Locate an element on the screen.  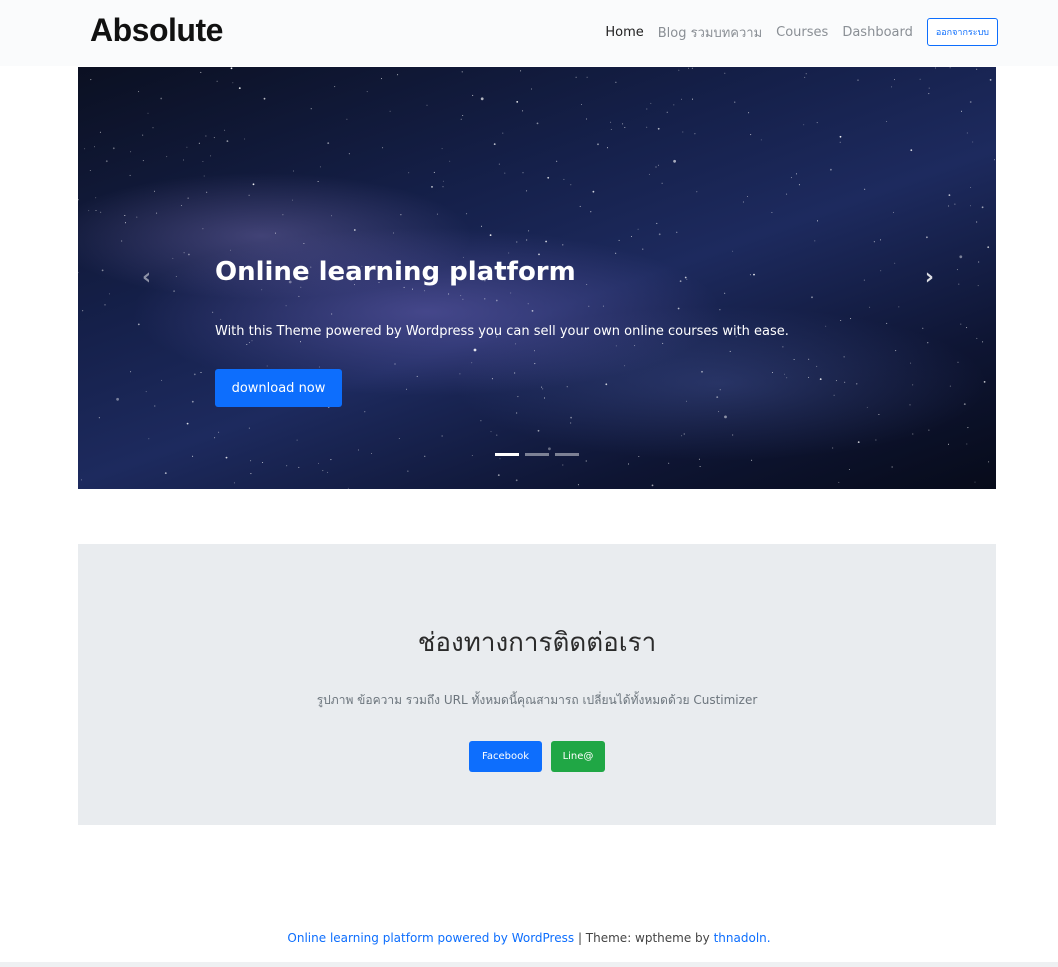
footer-author-link: thnadoln. is located at coordinates (742, 938).